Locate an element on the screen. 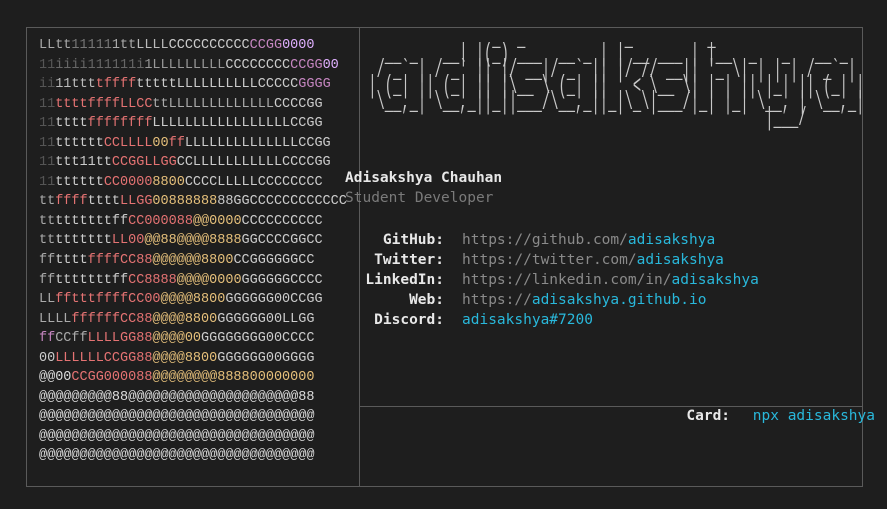 The image size is (887, 509). link-label: Twitter: is located at coordinates (409, 260).